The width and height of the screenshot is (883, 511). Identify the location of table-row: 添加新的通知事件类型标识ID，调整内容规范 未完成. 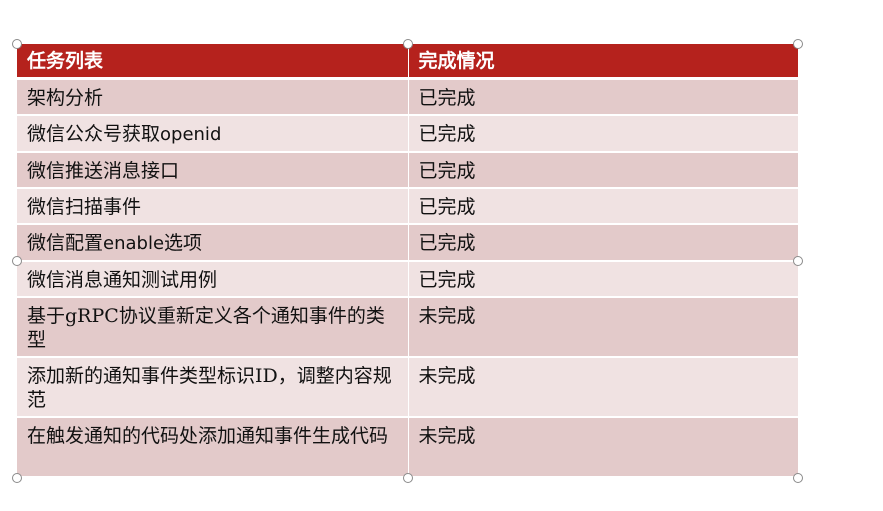
(408, 387).